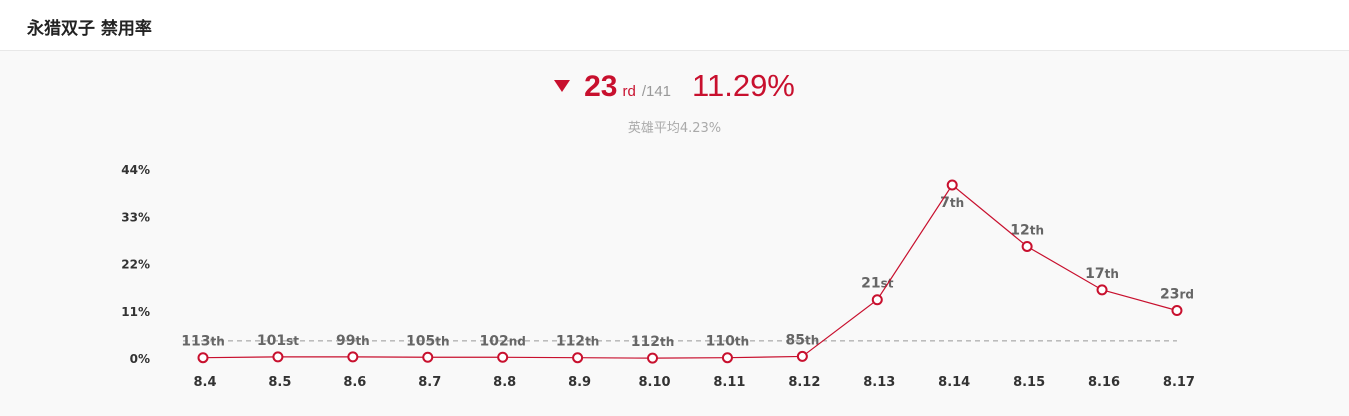 The width and height of the screenshot is (1349, 416). What do you see at coordinates (135, 217) in the screenshot?
I see `y-tick-label: 33%` at bounding box center [135, 217].